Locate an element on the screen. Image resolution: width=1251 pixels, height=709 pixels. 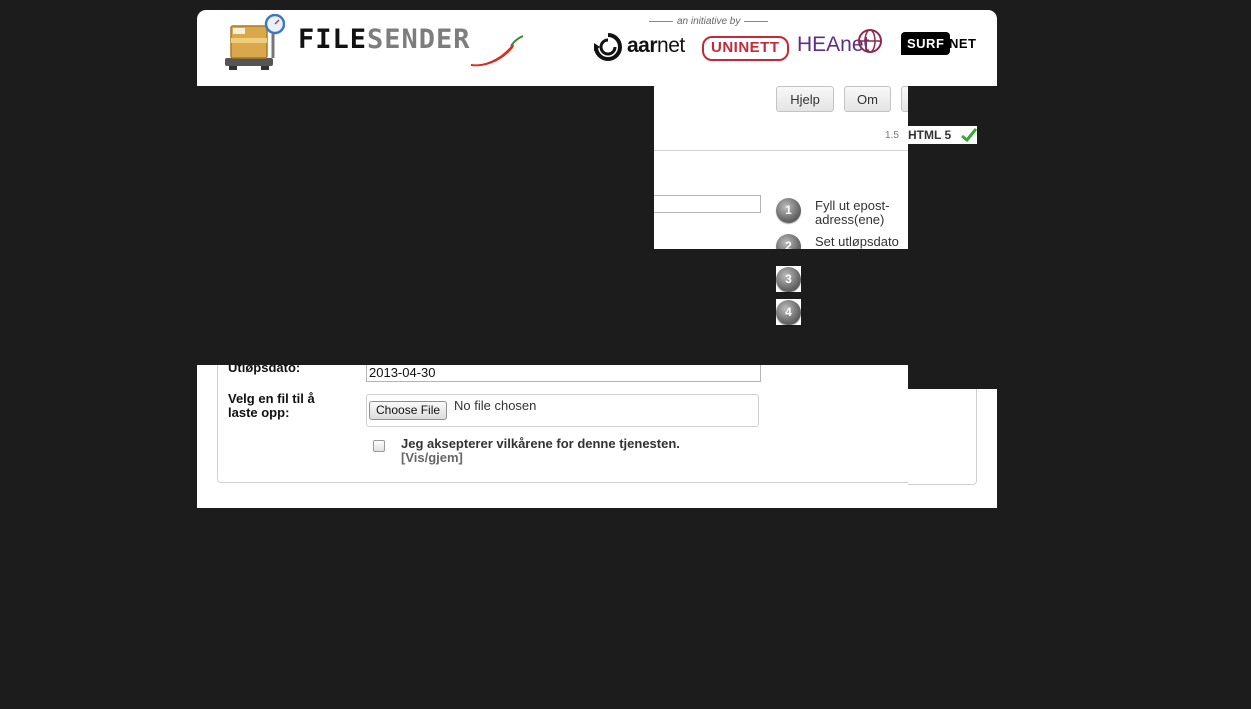
surf-wordmark: SURF is located at coordinates (926, 43).